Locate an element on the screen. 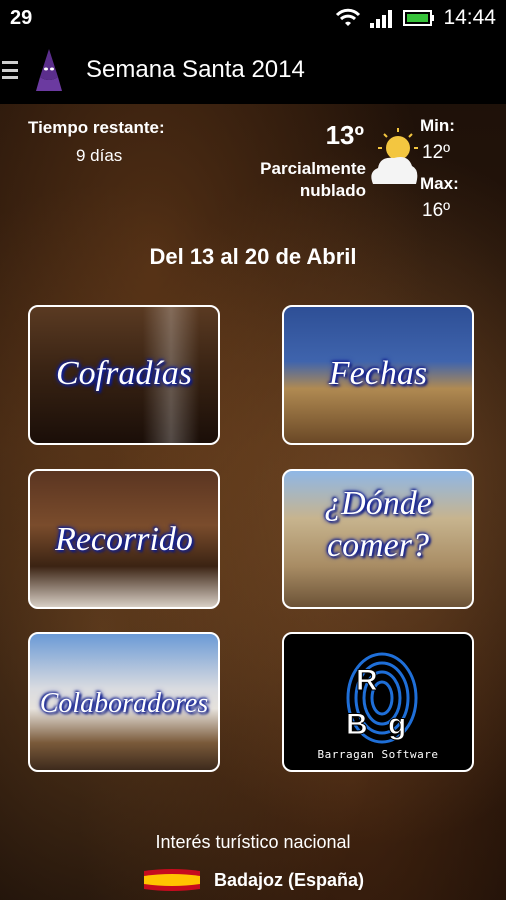 Image resolution: width=506 pixels, height=900 pixels. footer-location-text: Badajoz (España) is located at coordinates (289, 879).